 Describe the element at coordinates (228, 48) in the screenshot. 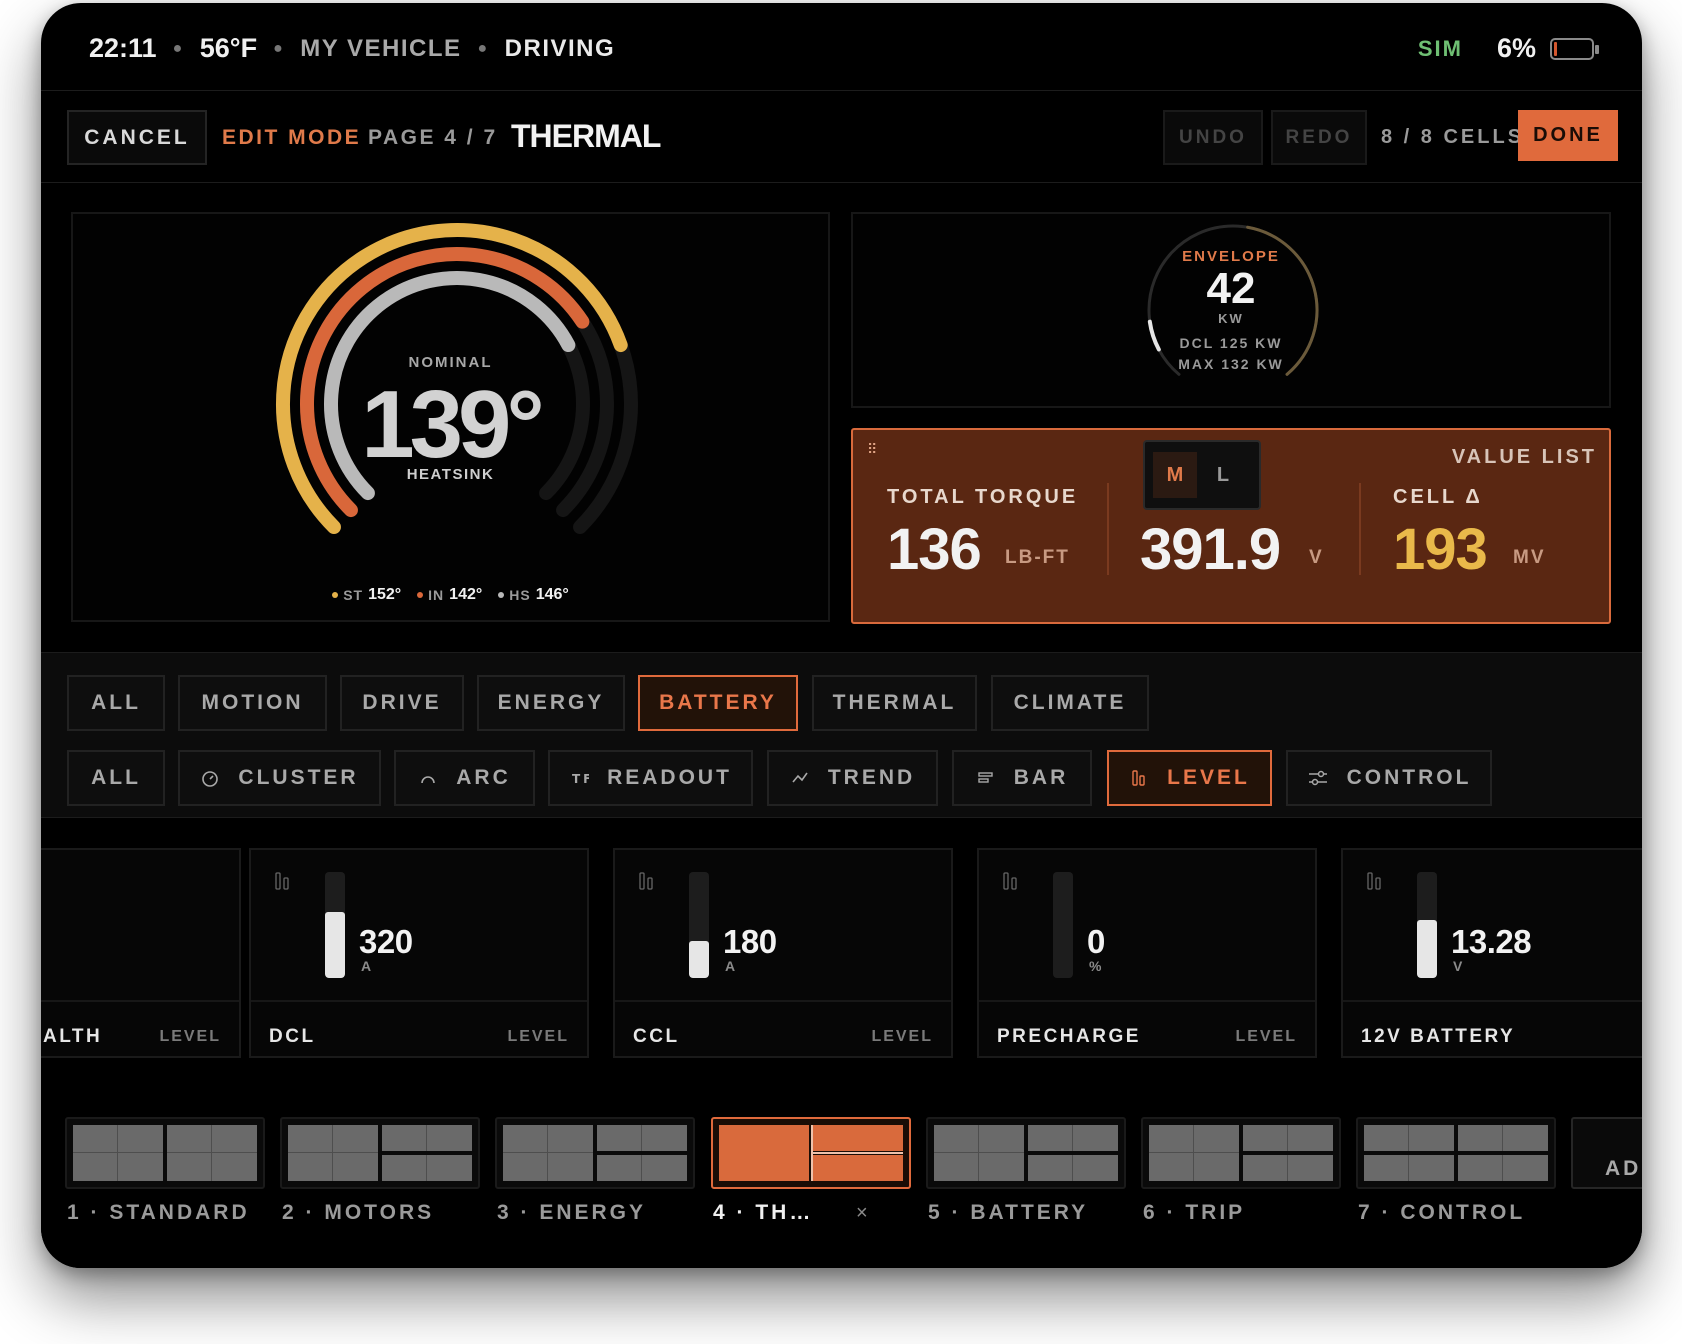

I see `outside-temperature: 56°F` at that location.